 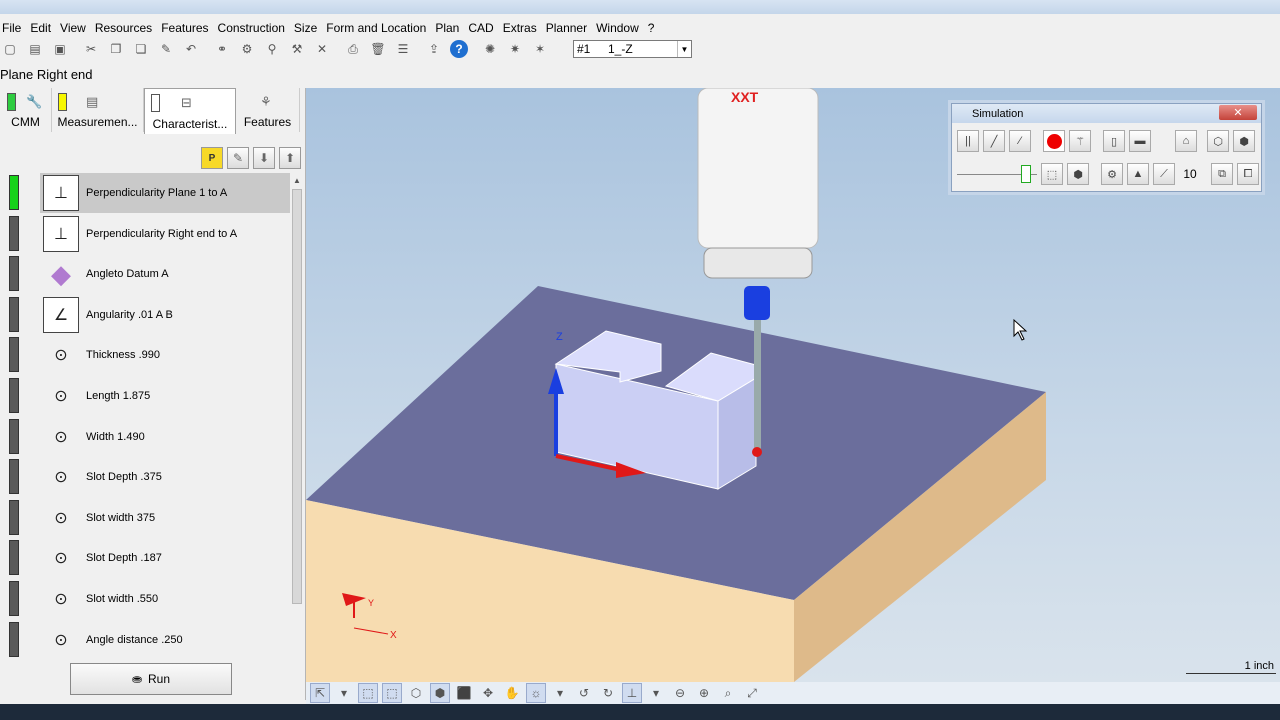 I want to click on list-item-content: ⊙ Angle distance .250, so click(x=165, y=640).